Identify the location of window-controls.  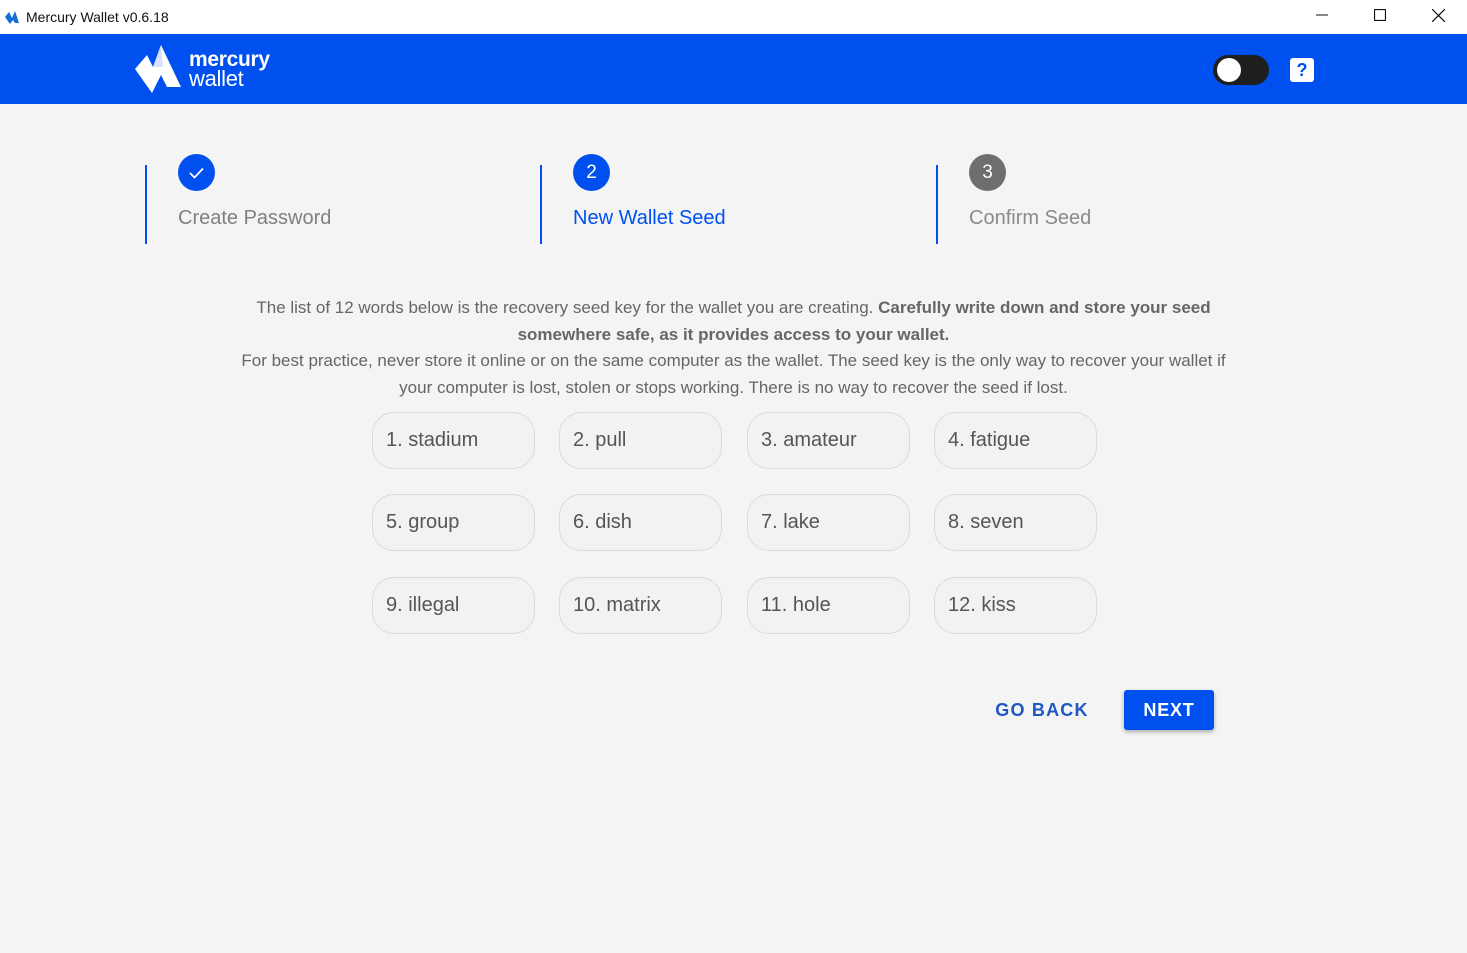
(1380, 15).